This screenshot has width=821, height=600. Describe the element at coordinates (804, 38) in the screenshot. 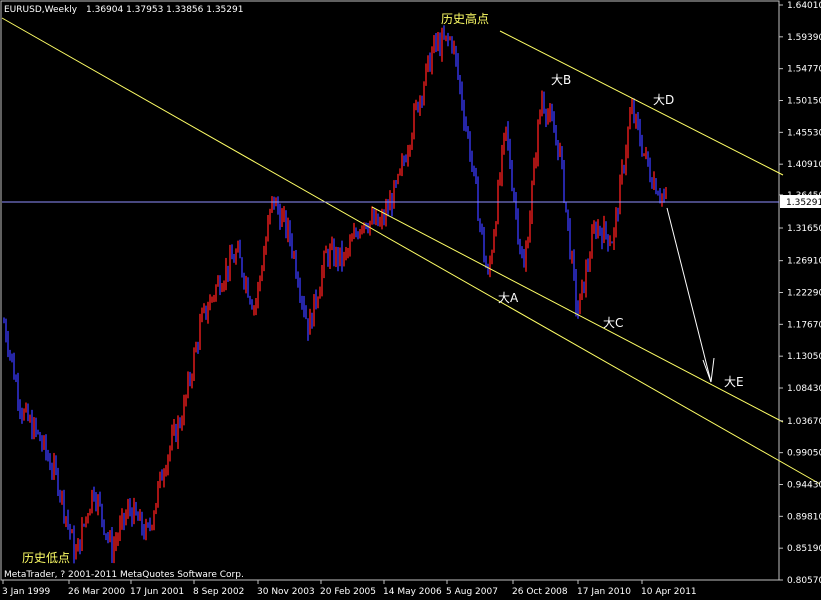

I see `price-tick-label: 1.59390` at that location.